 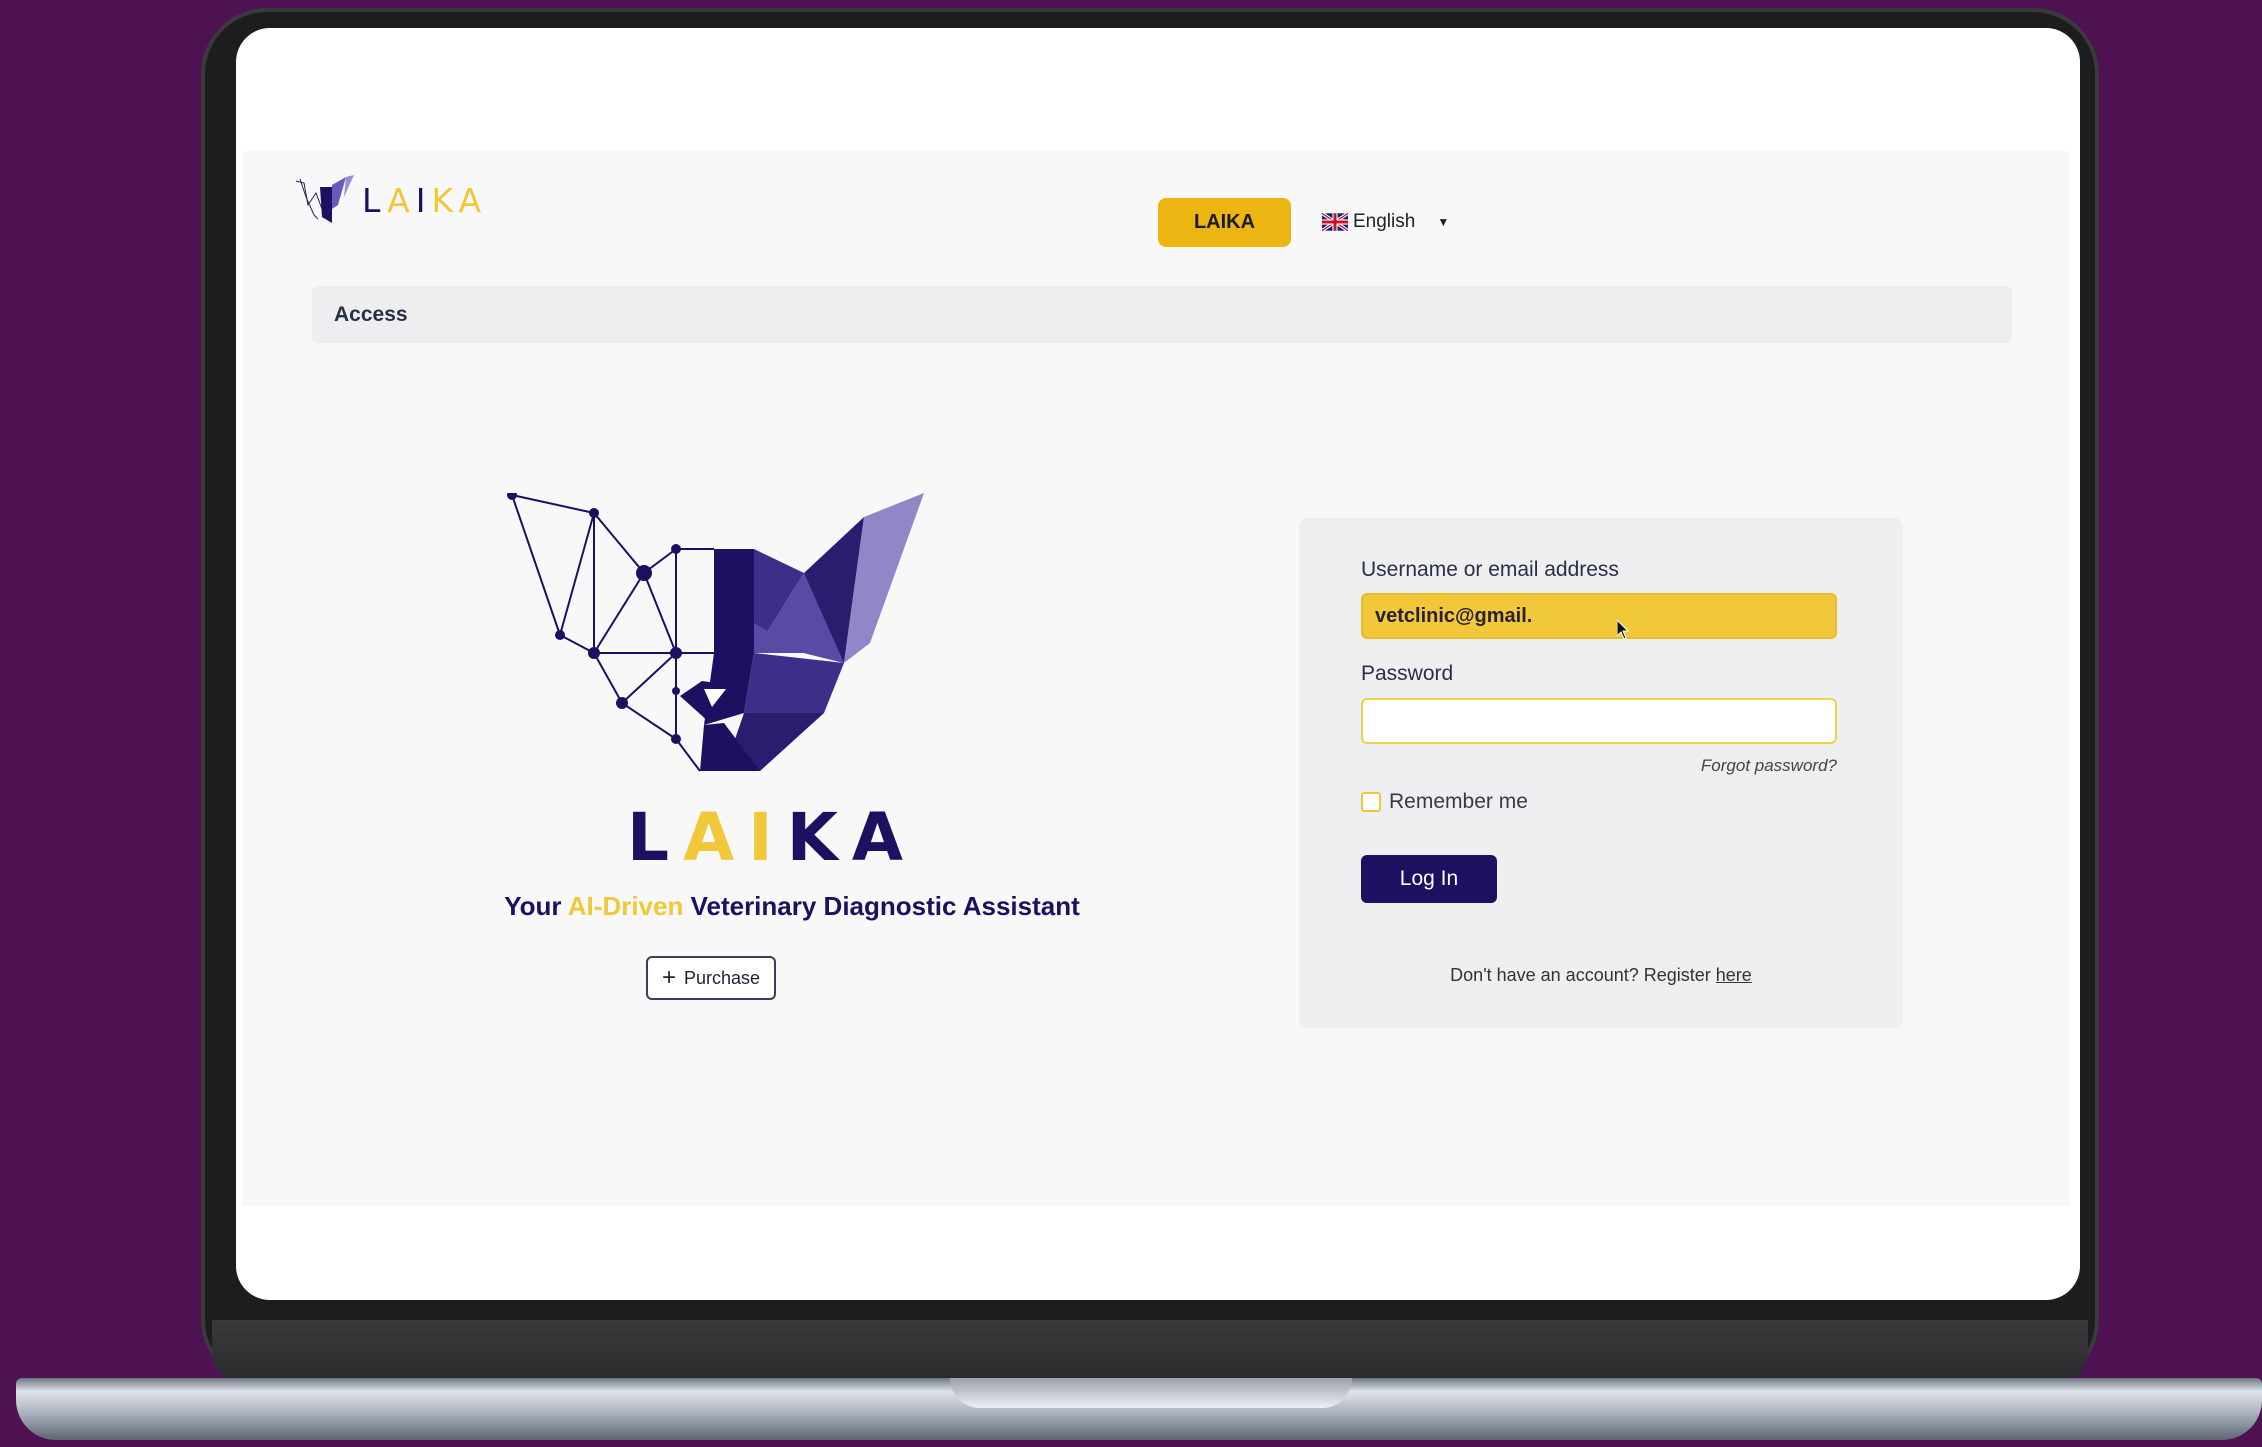 What do you see at coordinates (324, 199) in the screenshot?
I see `laika-logo-icon` at bounding box center [324, 199].